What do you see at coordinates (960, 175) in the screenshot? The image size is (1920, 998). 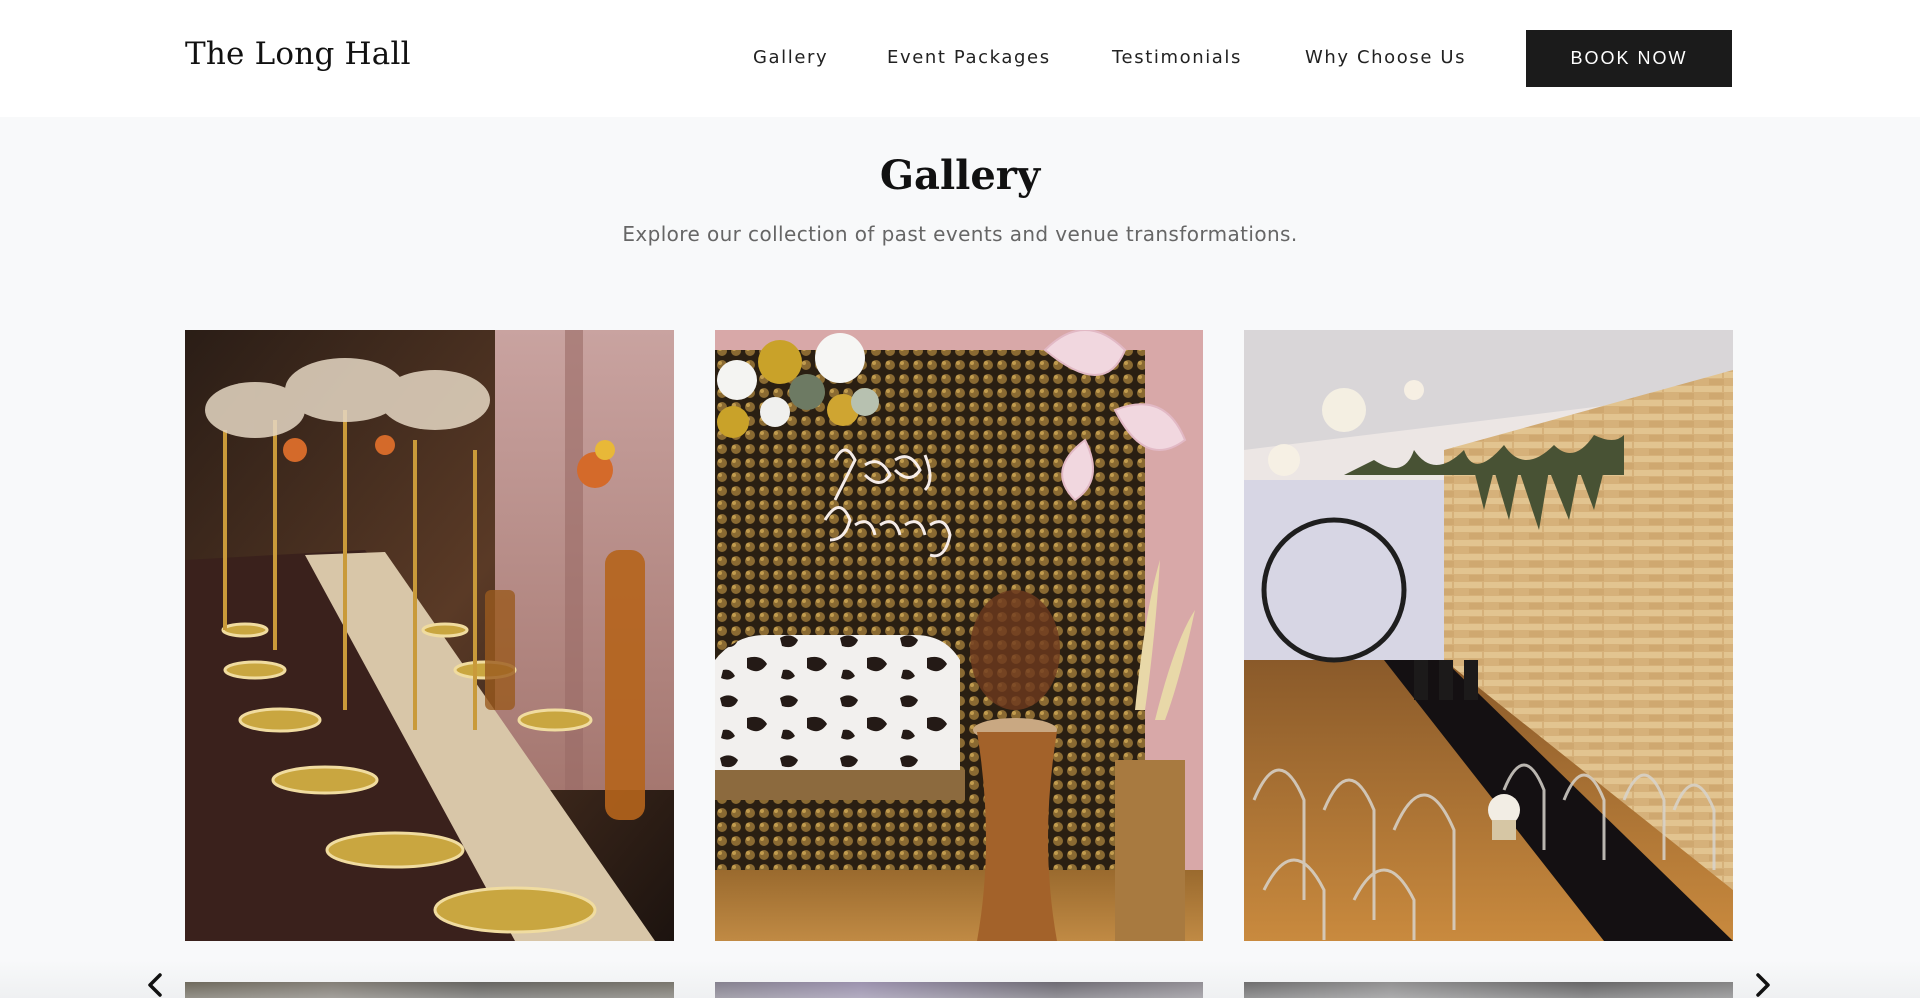 I see `gallery-title: Gallery` at bounding box center [960, 175].